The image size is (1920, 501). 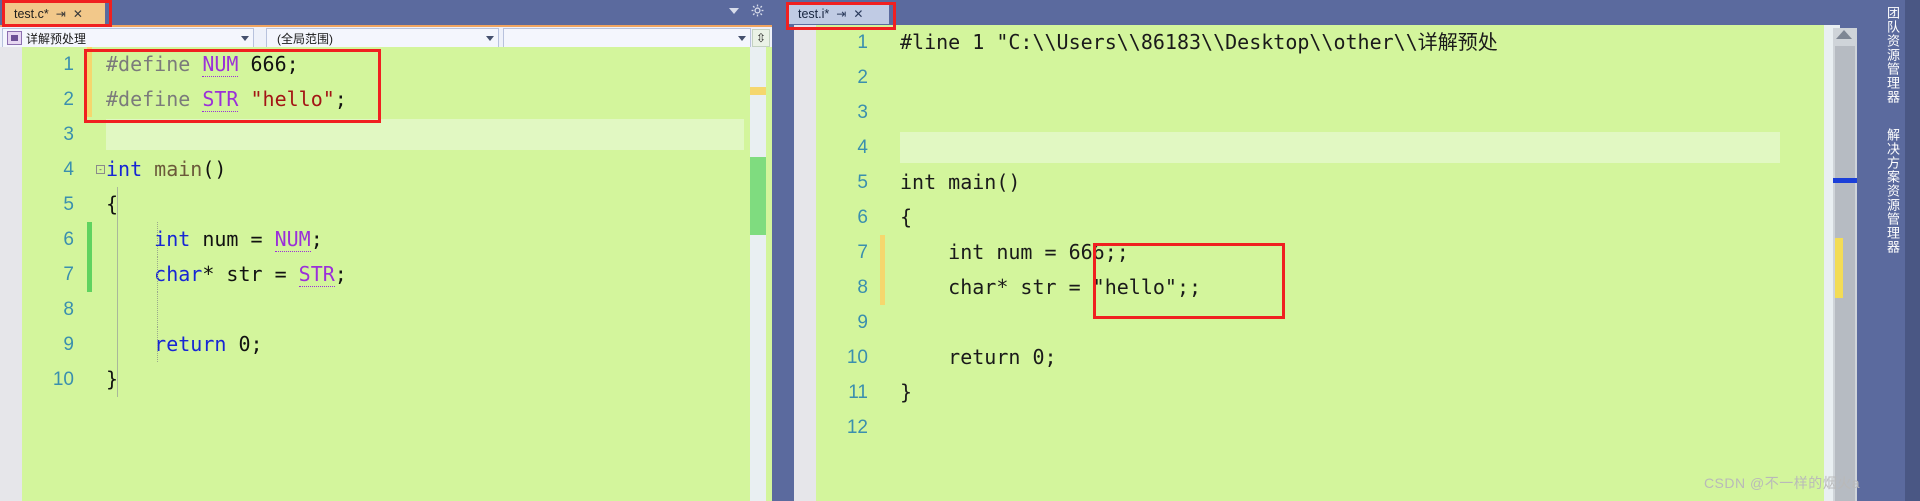 I want to click on vertical-scroll-thumb, so click(x=758, y=196).